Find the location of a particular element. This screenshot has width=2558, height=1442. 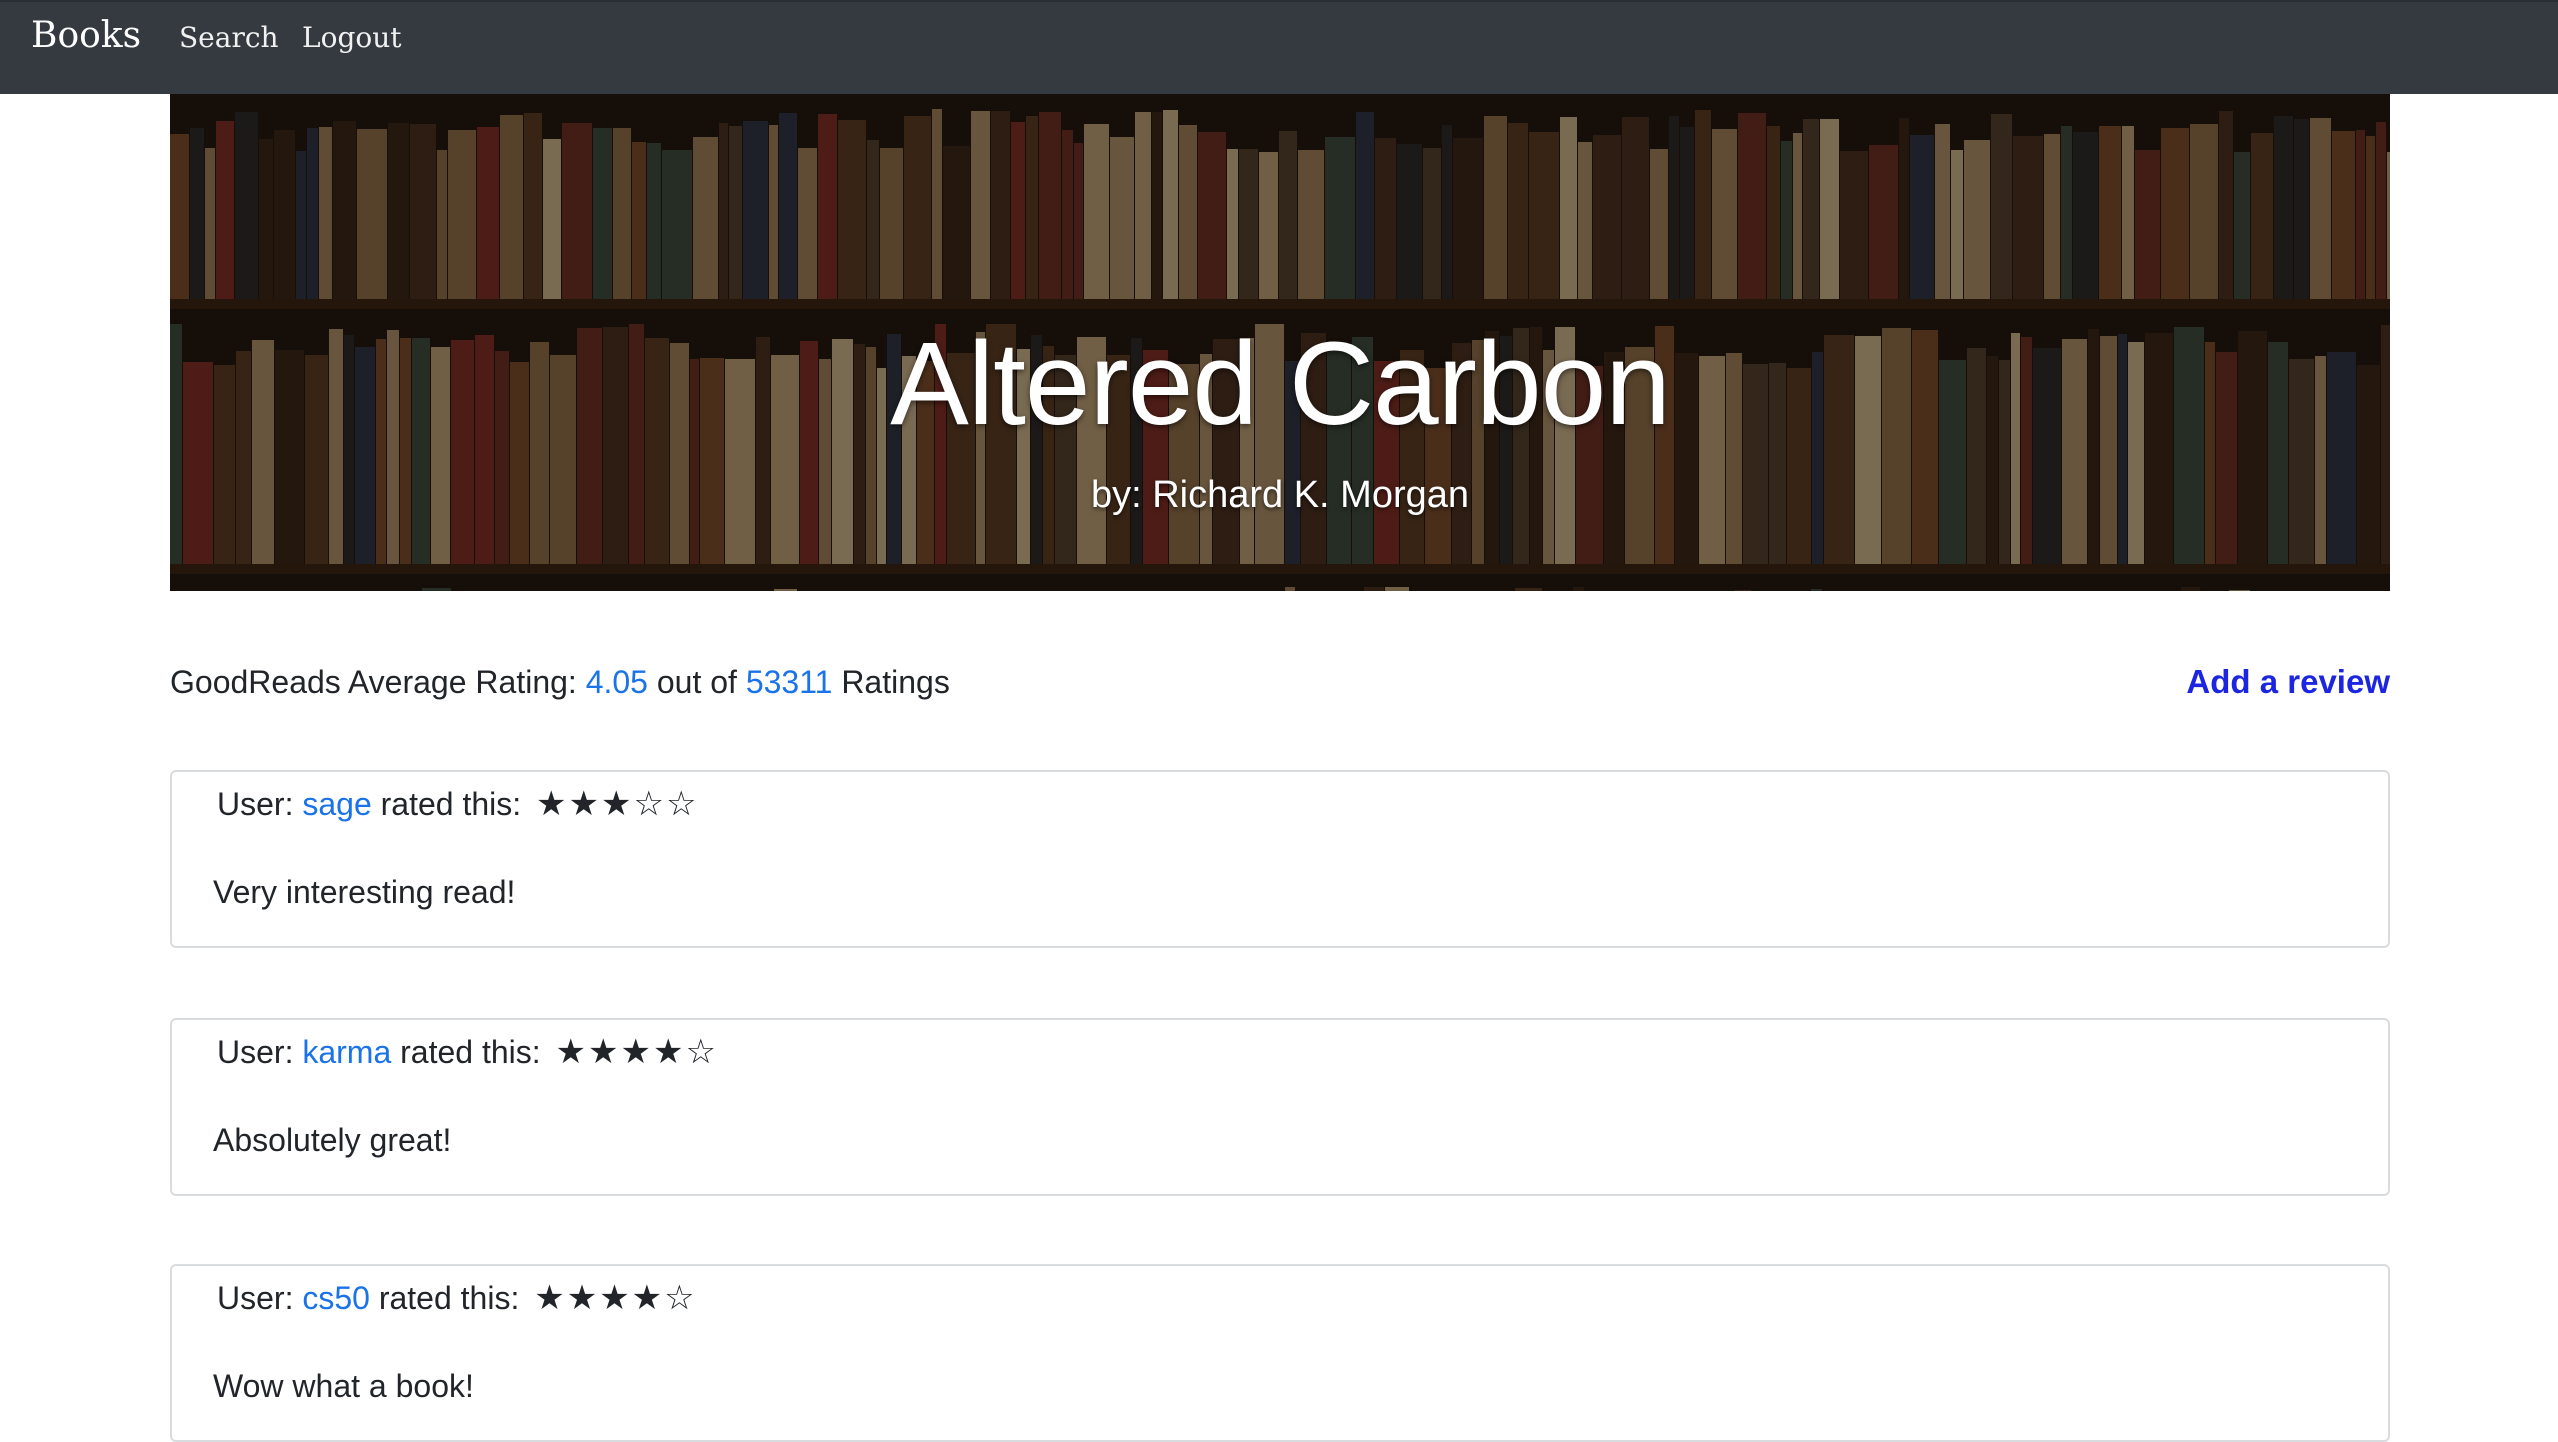

ratings-count-value: 53311 is located at coordinates (789, 682).